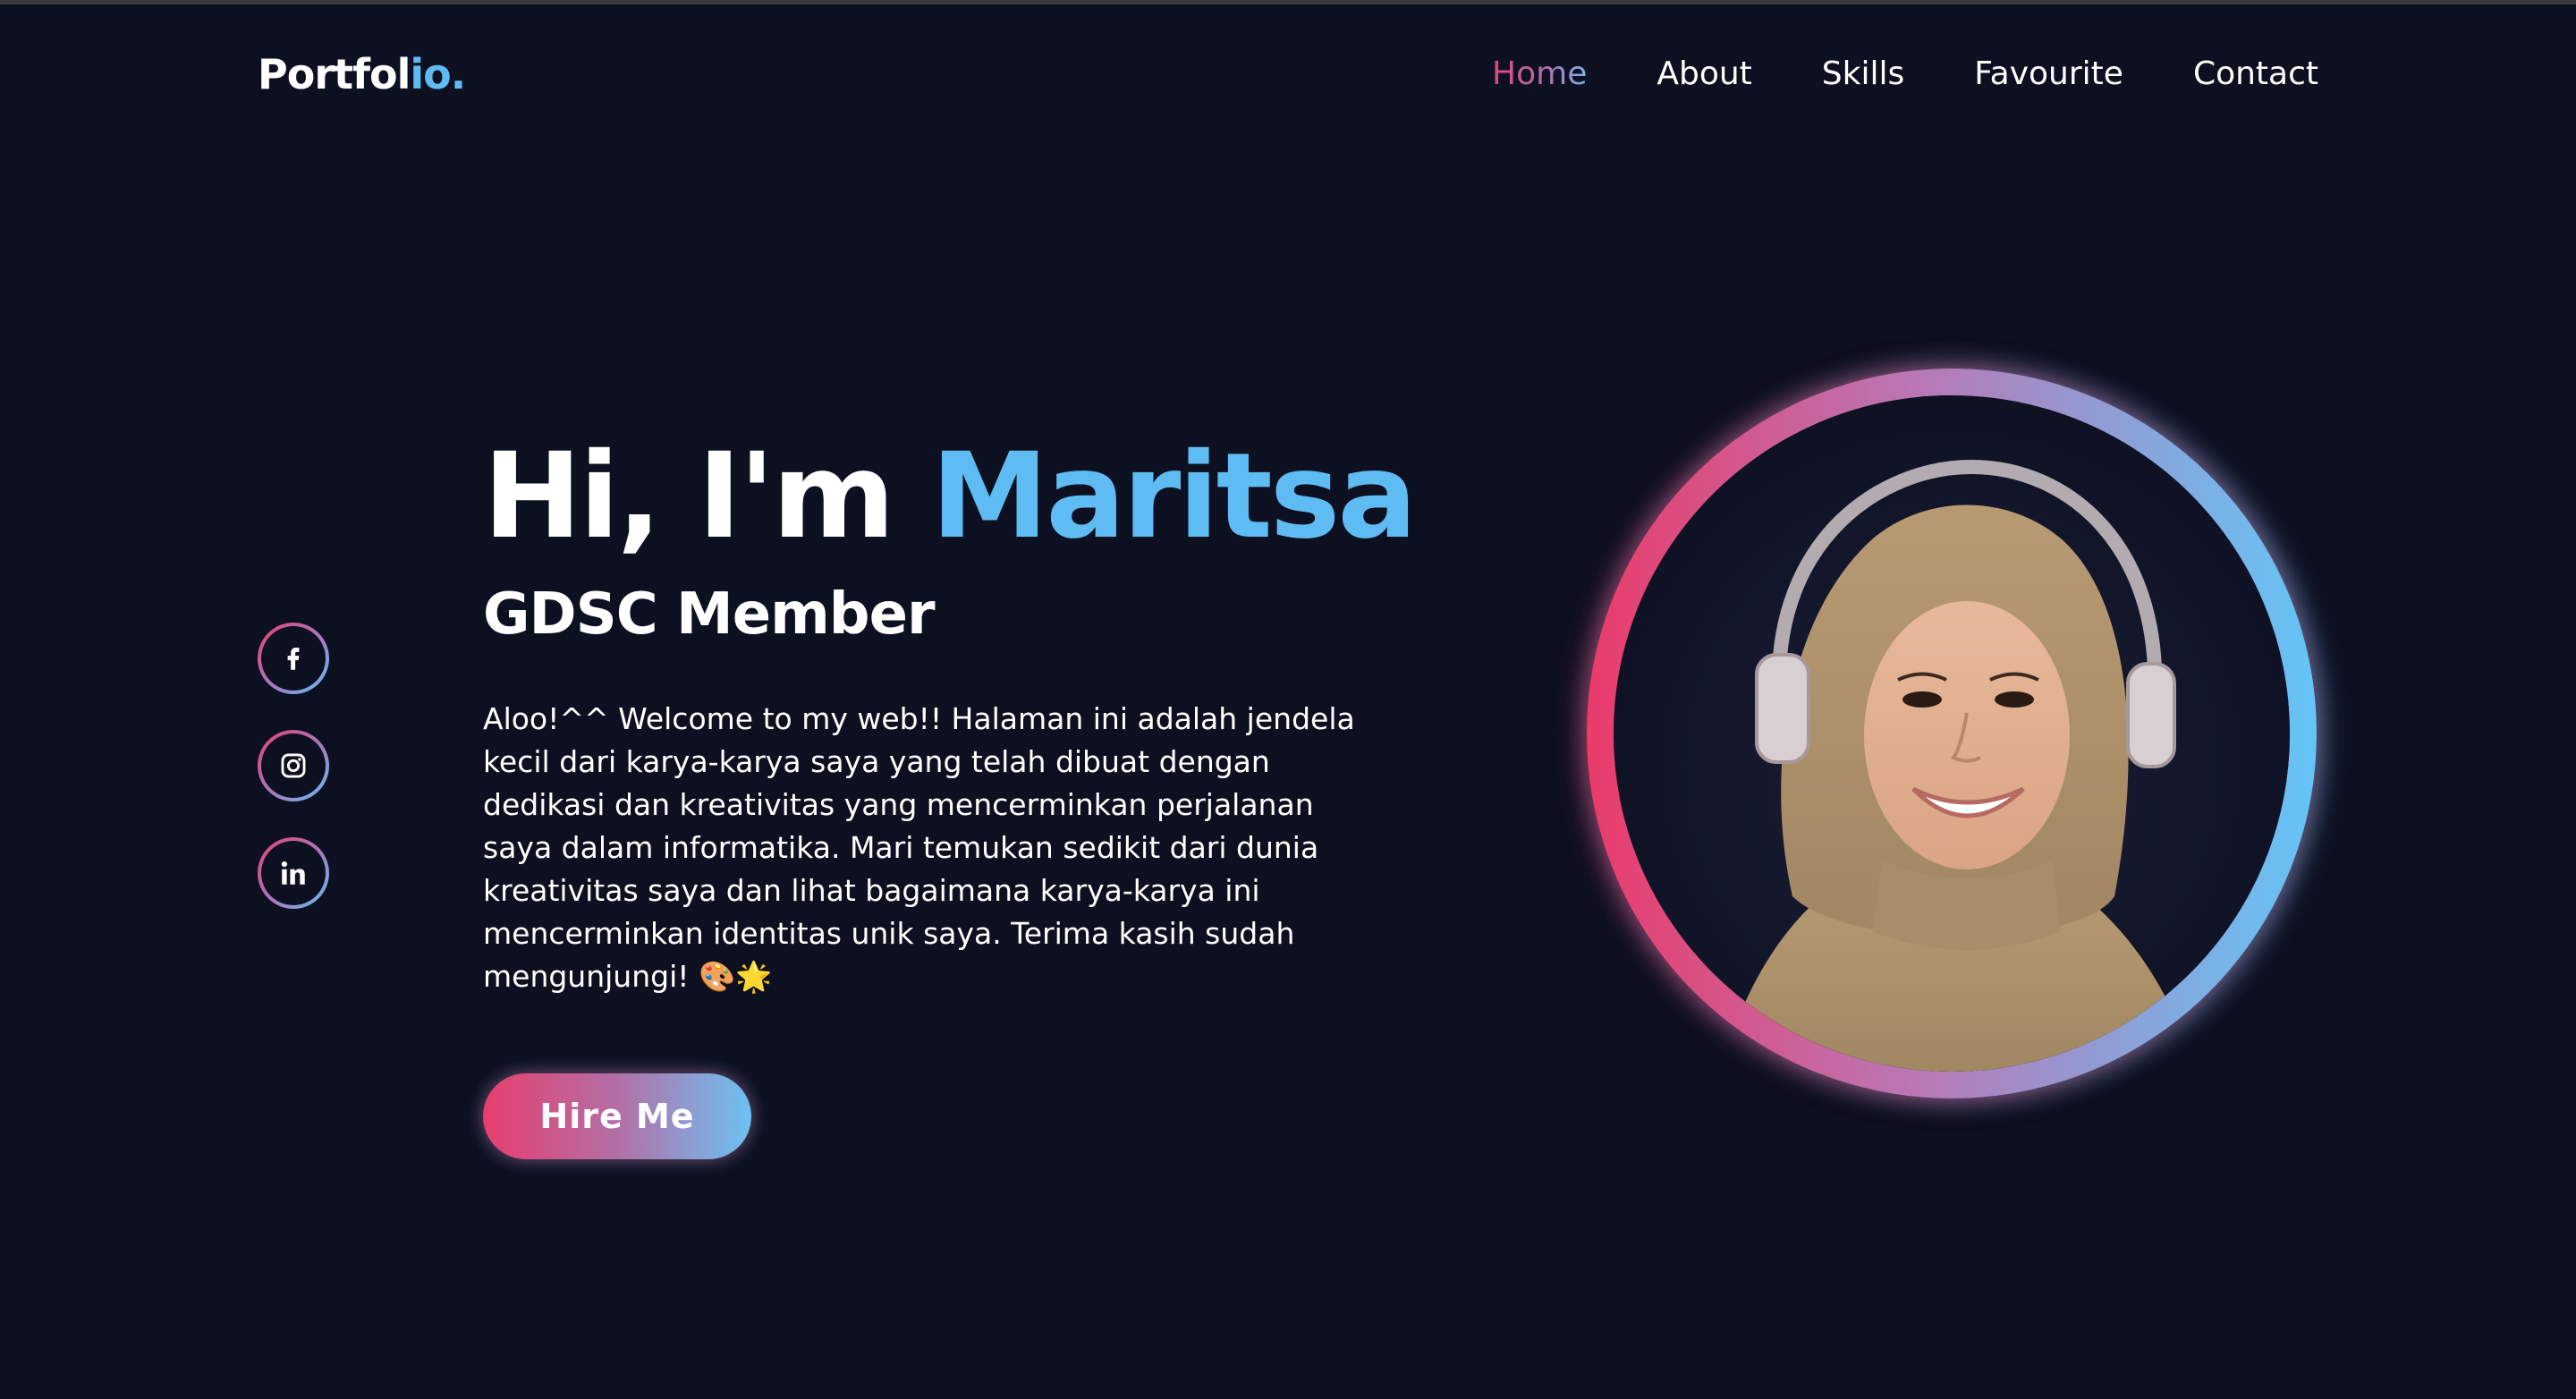  I want to click on social-links, so click(293, 766).